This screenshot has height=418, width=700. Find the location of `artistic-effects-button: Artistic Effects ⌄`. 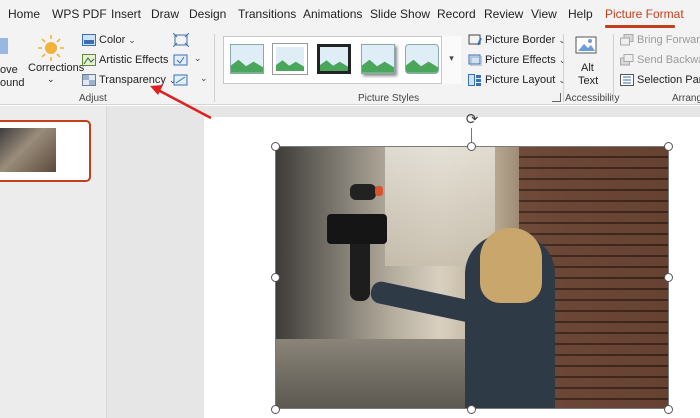

artistic-effects-button: Artistic Effects ⌄ is located at coordinates (130, 60).